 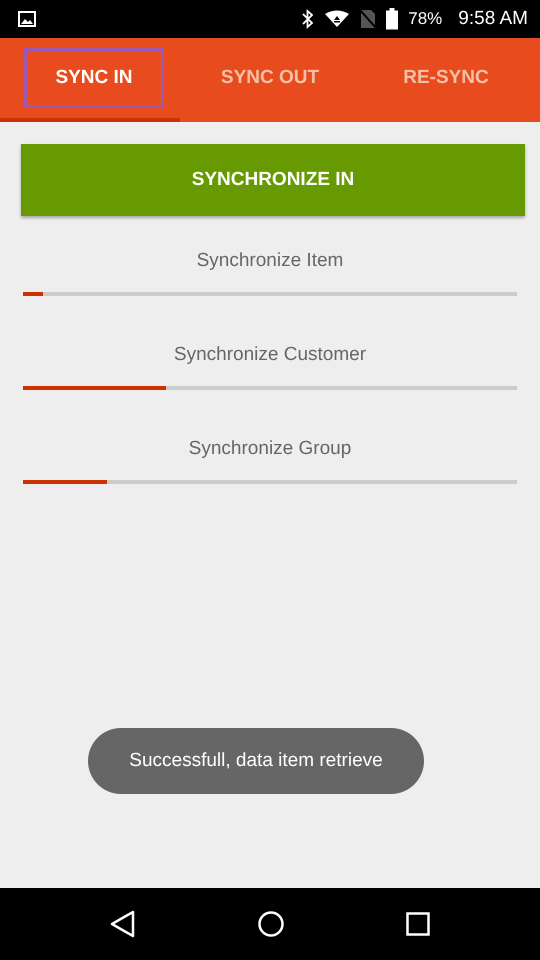 What do you see at coordinates (273, 180) in the screenshot?
I see `synchronize-button: SYNCHRONIZE IN` at bounding box center [273, 180].